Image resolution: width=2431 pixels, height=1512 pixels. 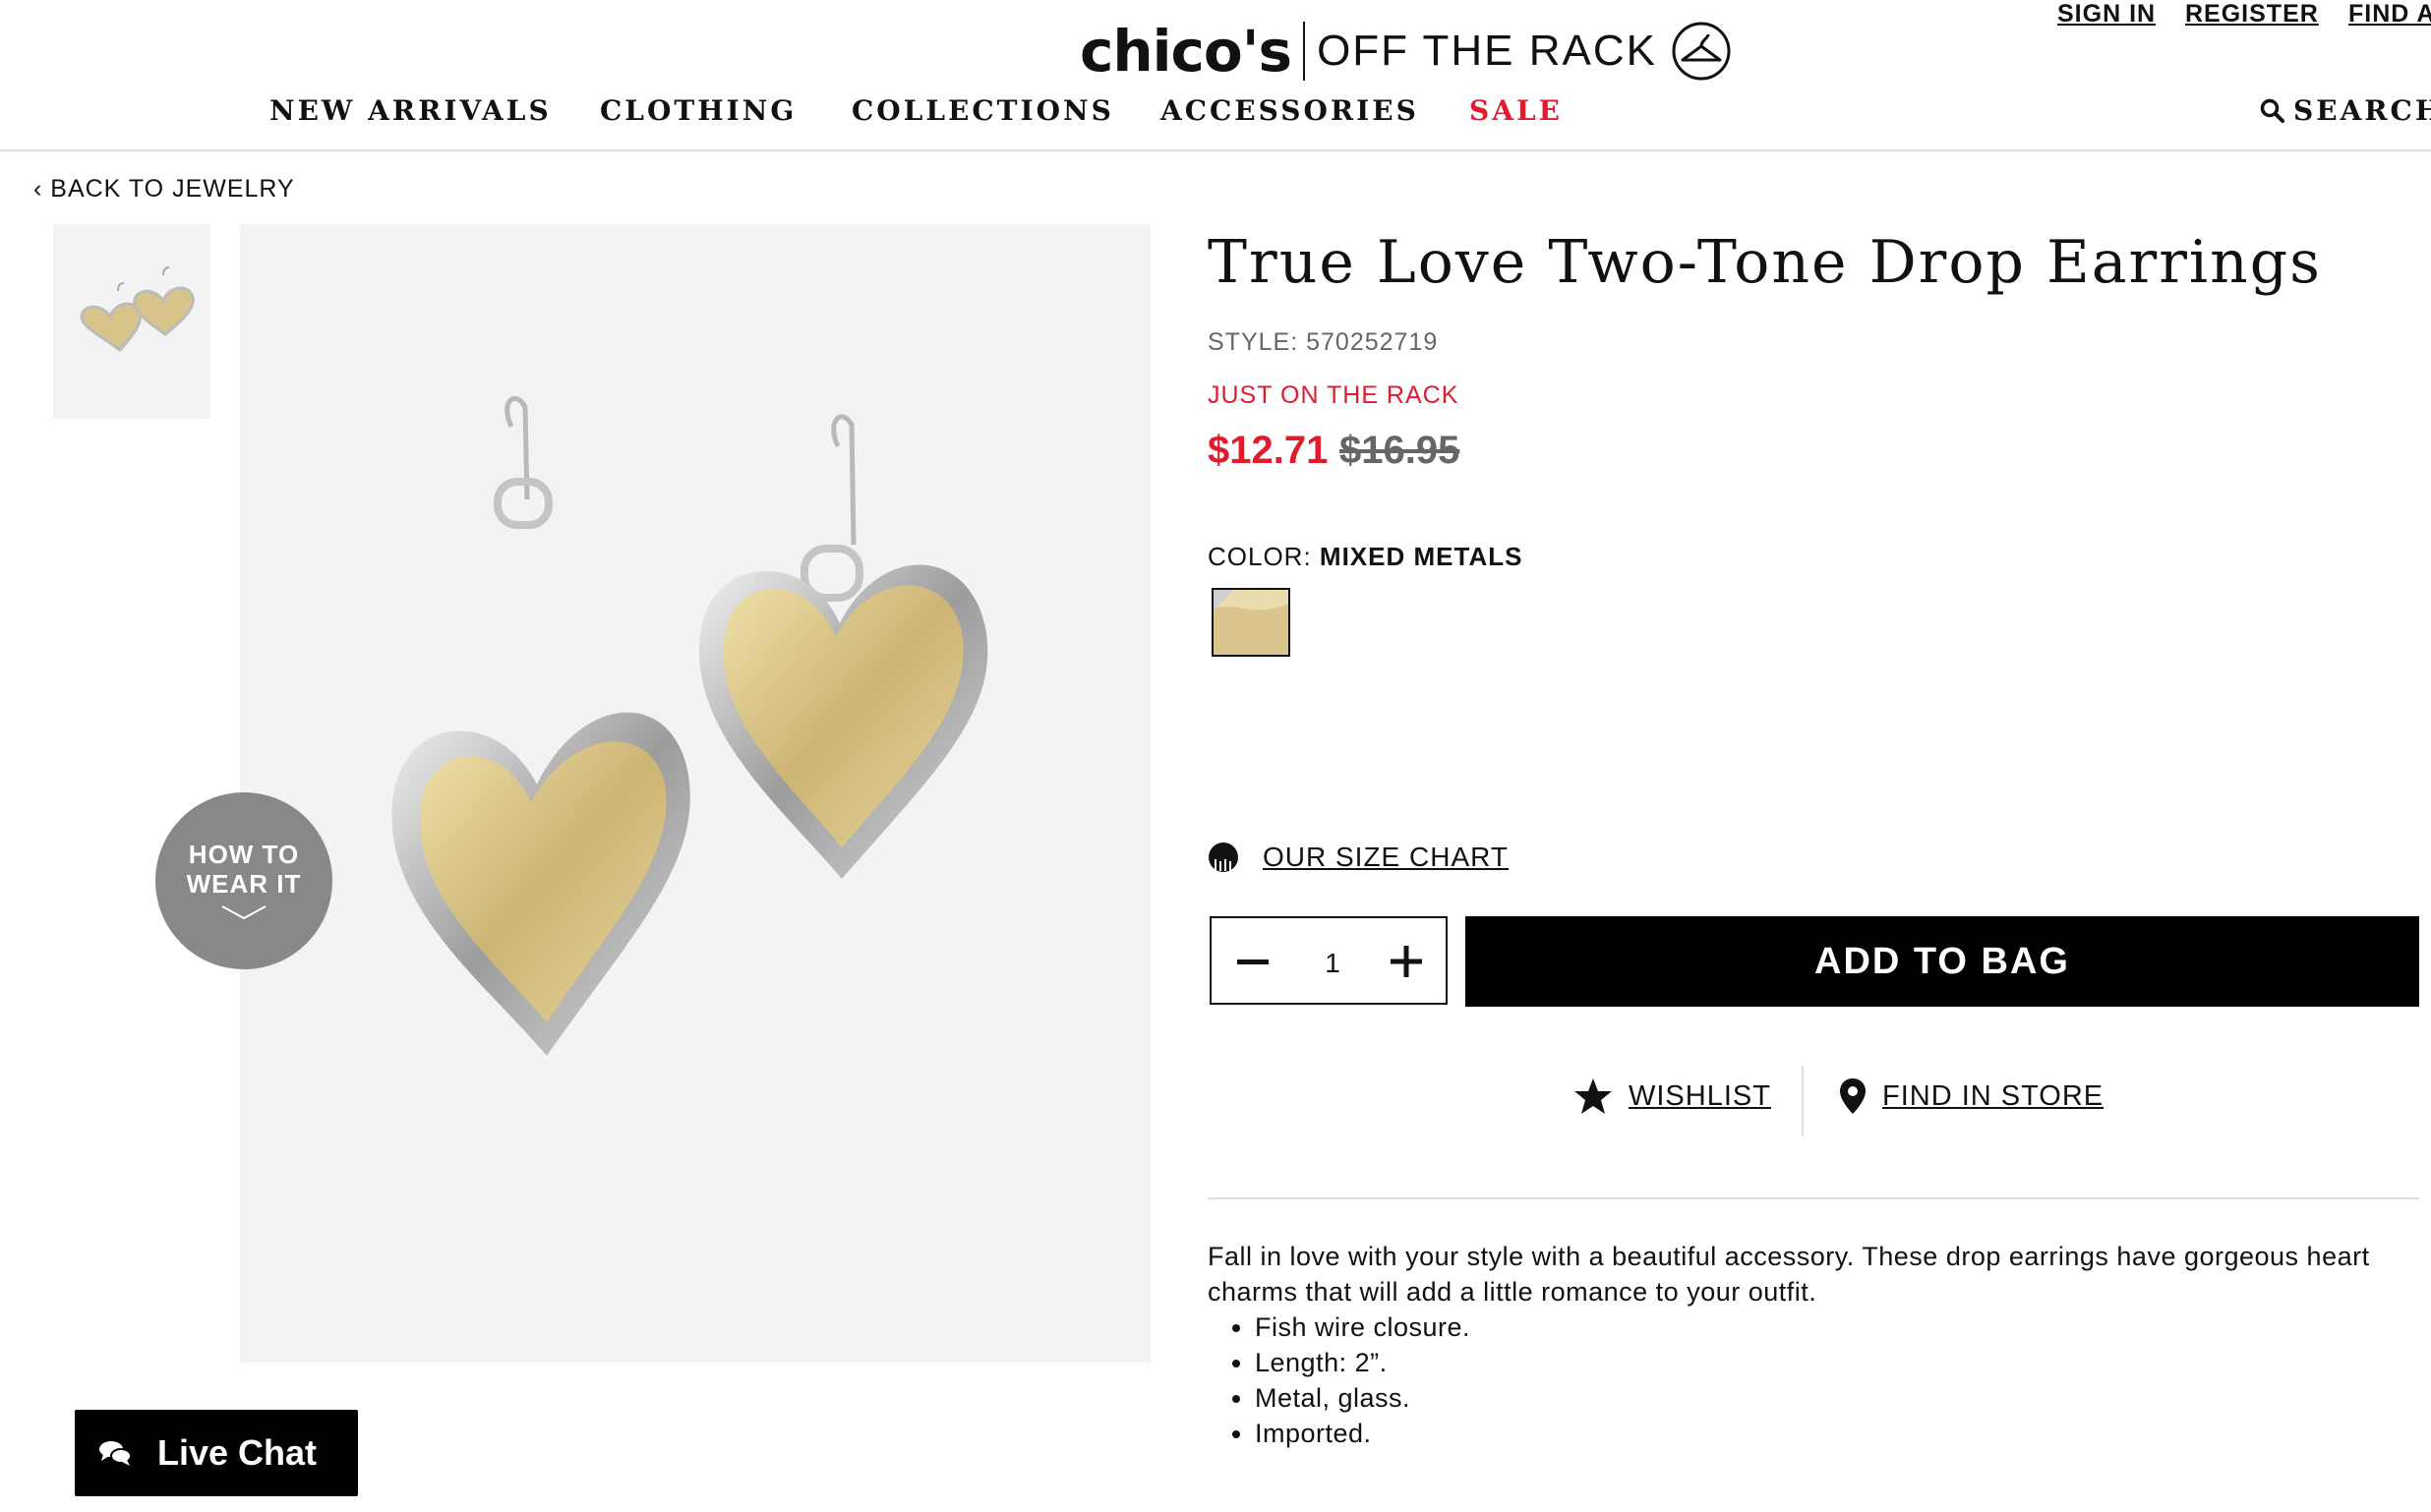 What do you see at coordinates (1814, 1198) in the screenshot?
I see `description-divider` at bounding box center [1814, 1198].